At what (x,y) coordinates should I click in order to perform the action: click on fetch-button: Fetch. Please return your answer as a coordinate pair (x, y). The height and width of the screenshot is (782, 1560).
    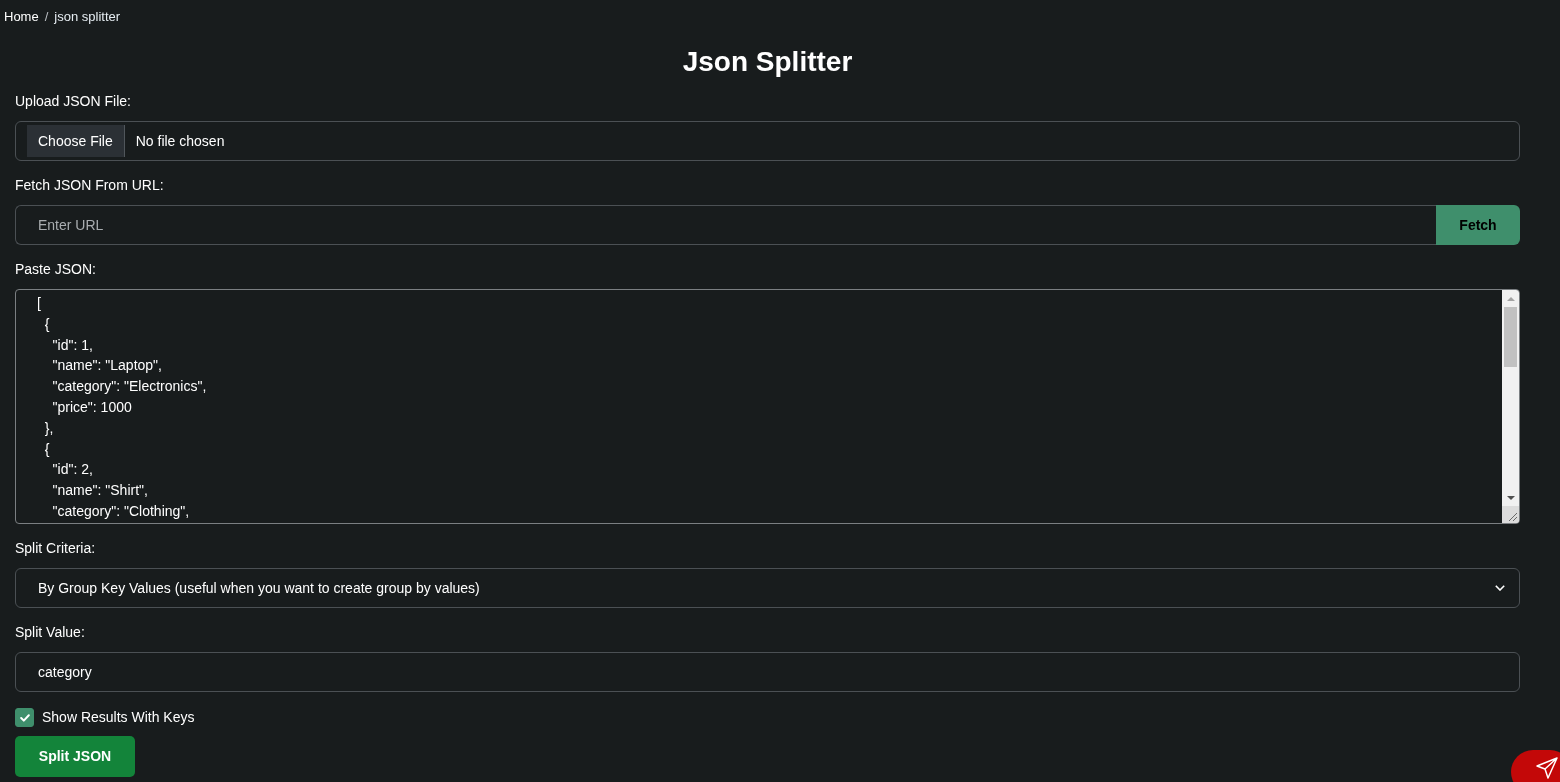
    Looking at the image, I should click on (1478, 225).